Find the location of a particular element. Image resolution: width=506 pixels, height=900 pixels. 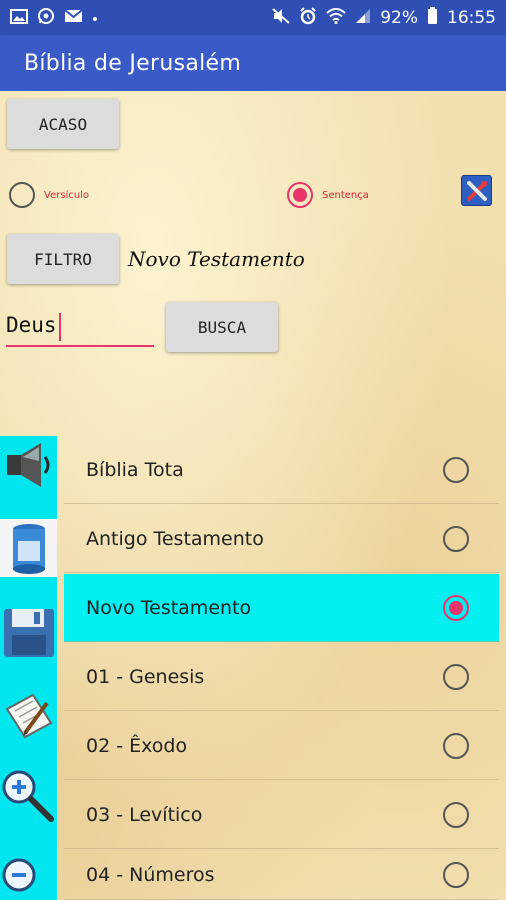

tools-icon is located at coordinates (476, 190).